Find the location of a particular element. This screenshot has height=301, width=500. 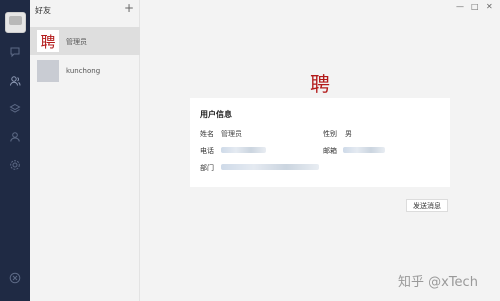

contact-avatar-logo: 聘 is located at coordinates (48, 41).